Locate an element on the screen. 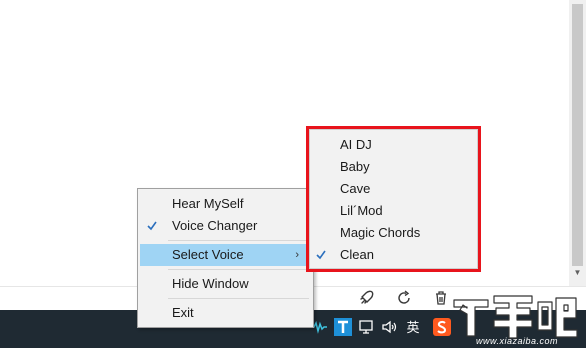  menu-item-hide-window: Hide Window is located at coordinates (225, 284).